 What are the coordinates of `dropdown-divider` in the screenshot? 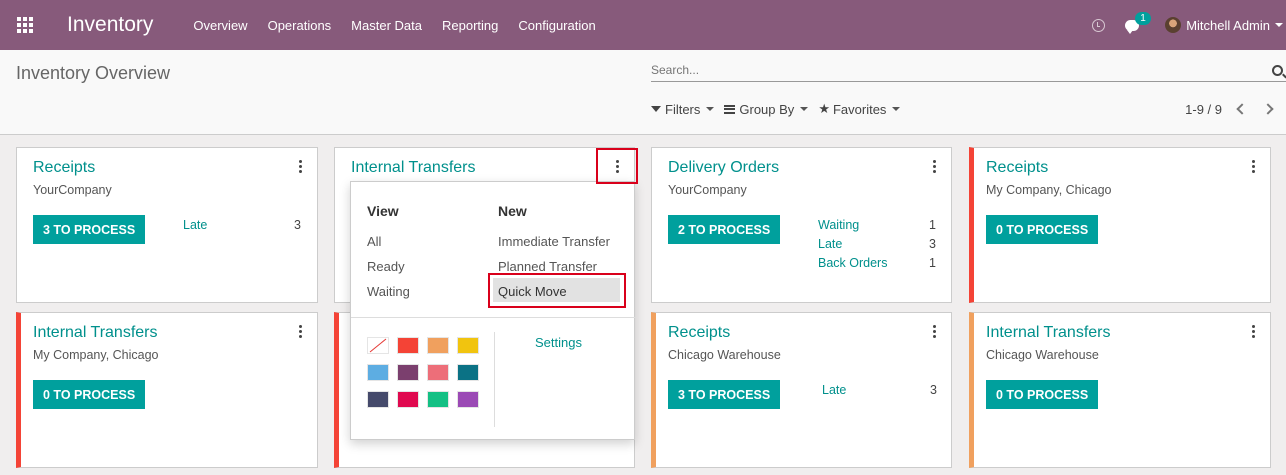 It's located at (493, 317).